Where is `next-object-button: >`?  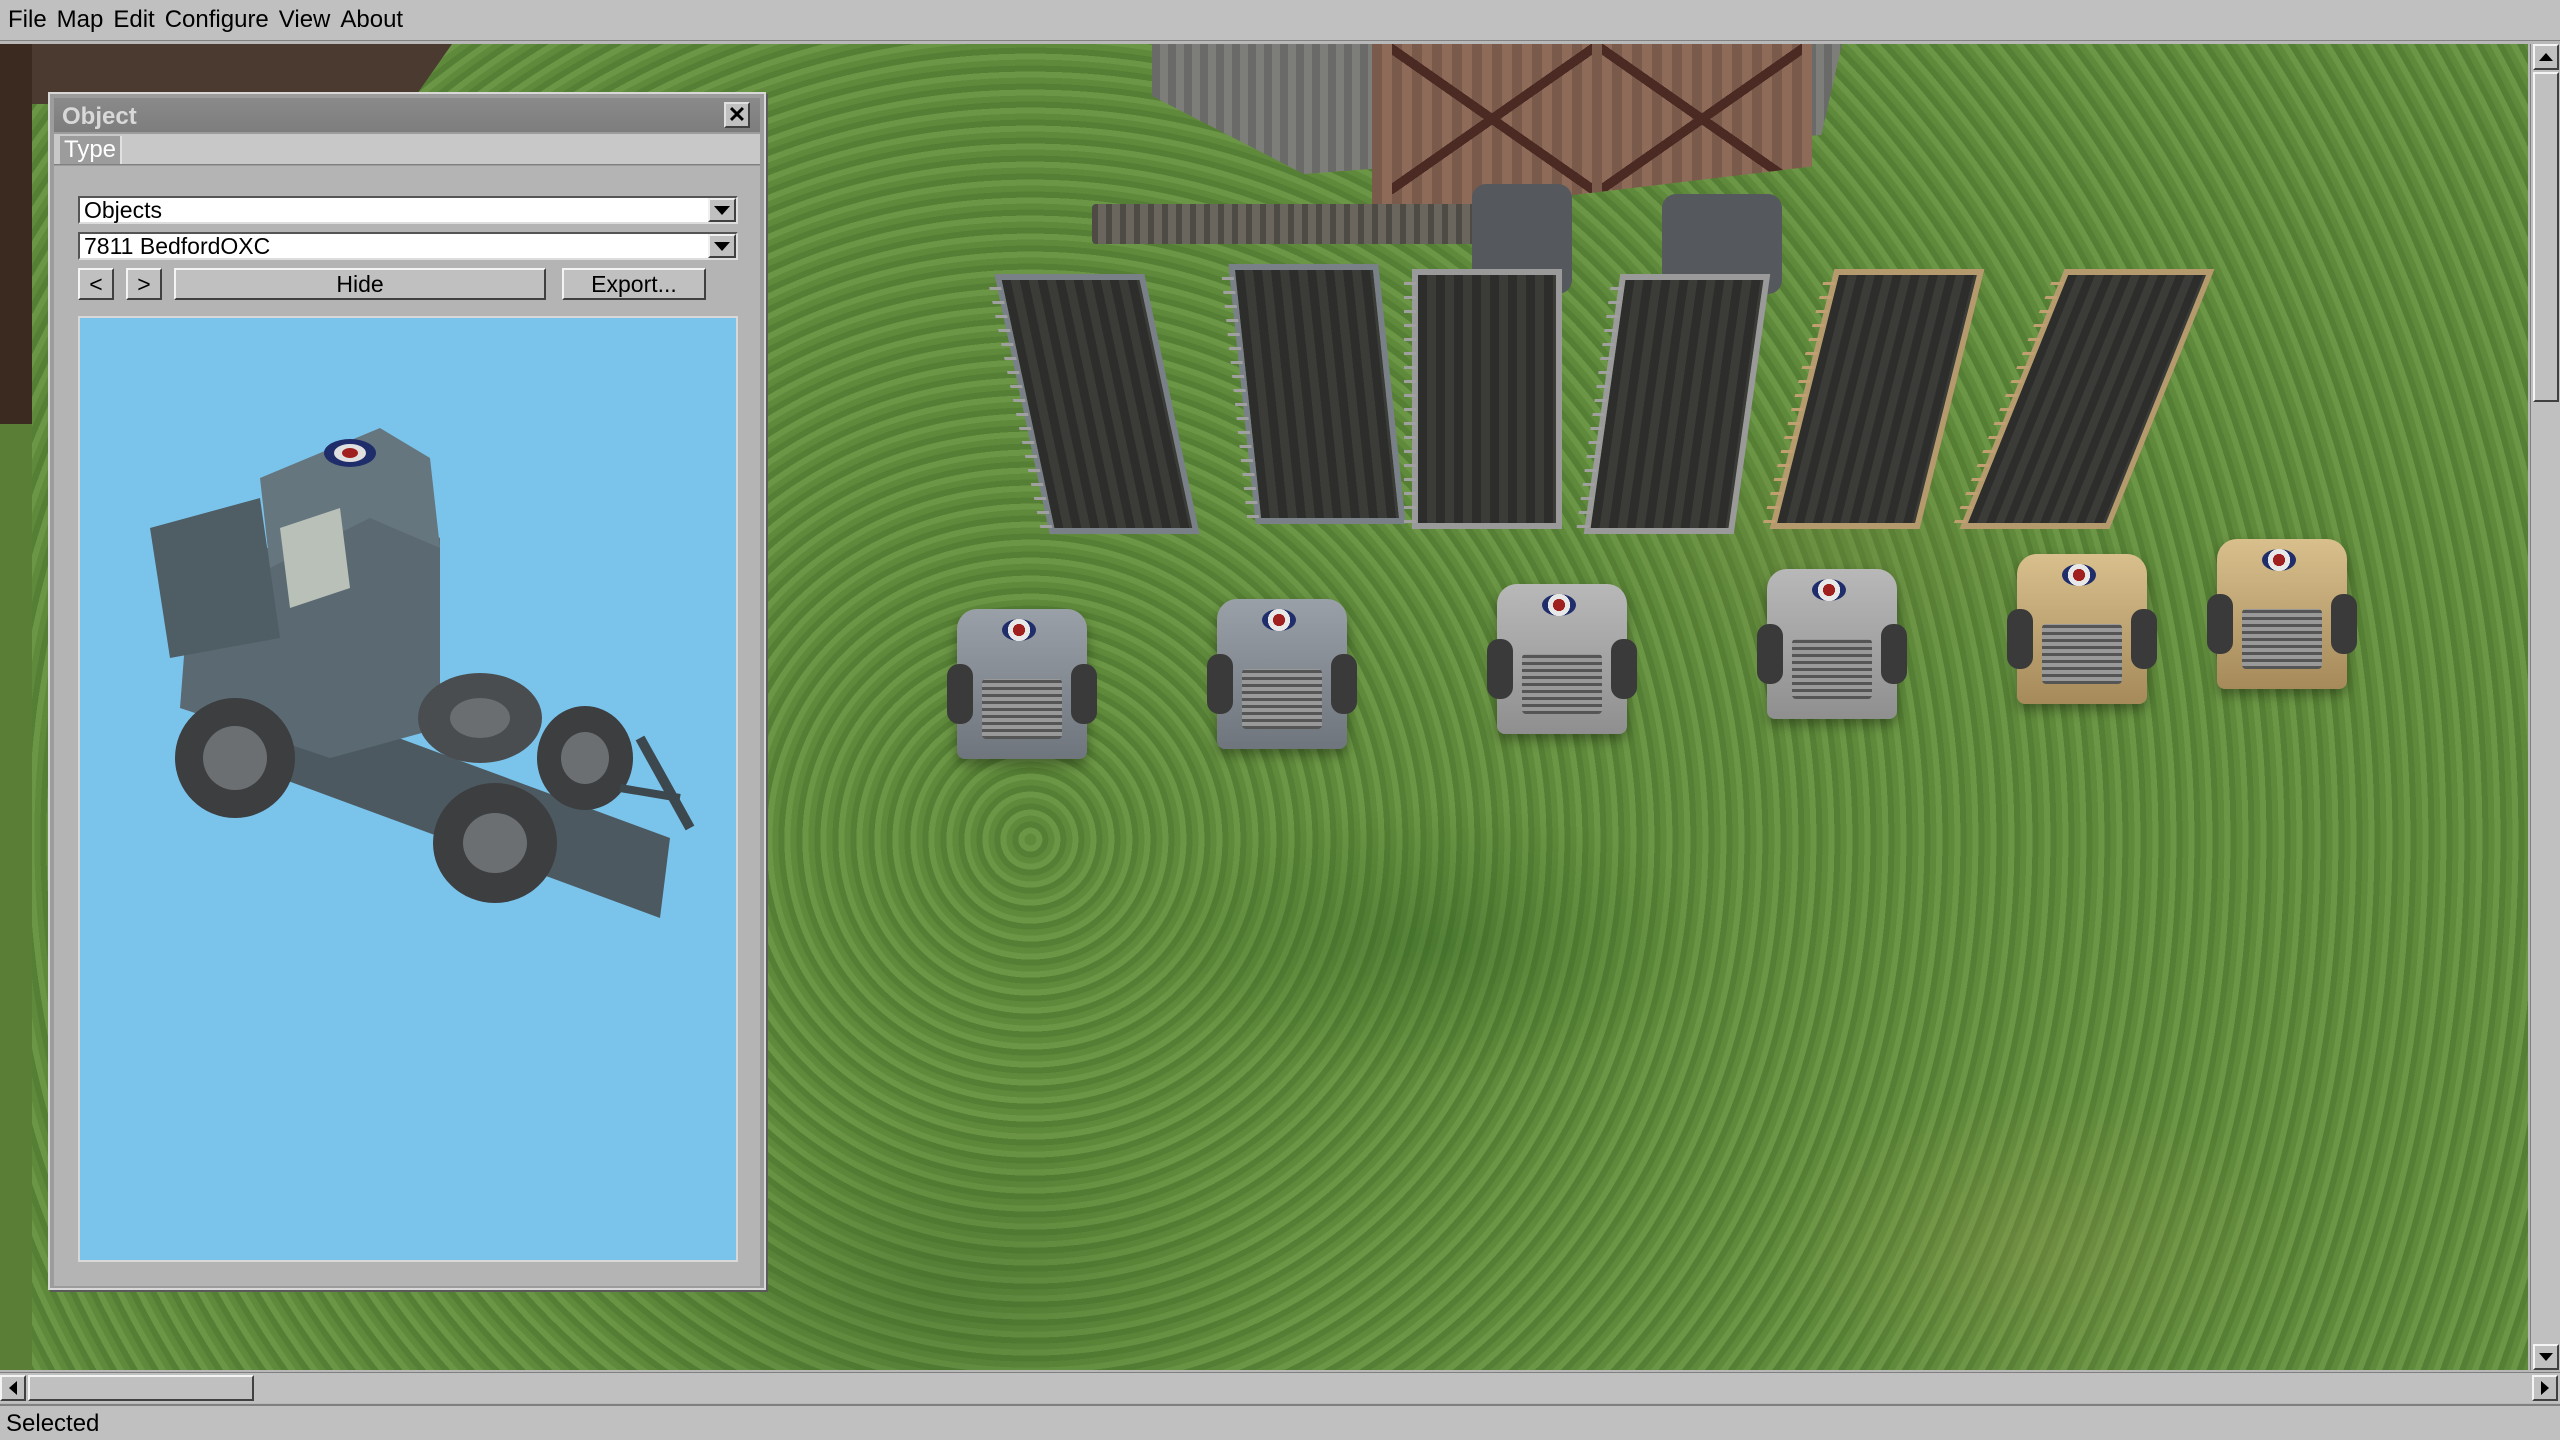
next-object-button: > is located at coordinates (144, 284).